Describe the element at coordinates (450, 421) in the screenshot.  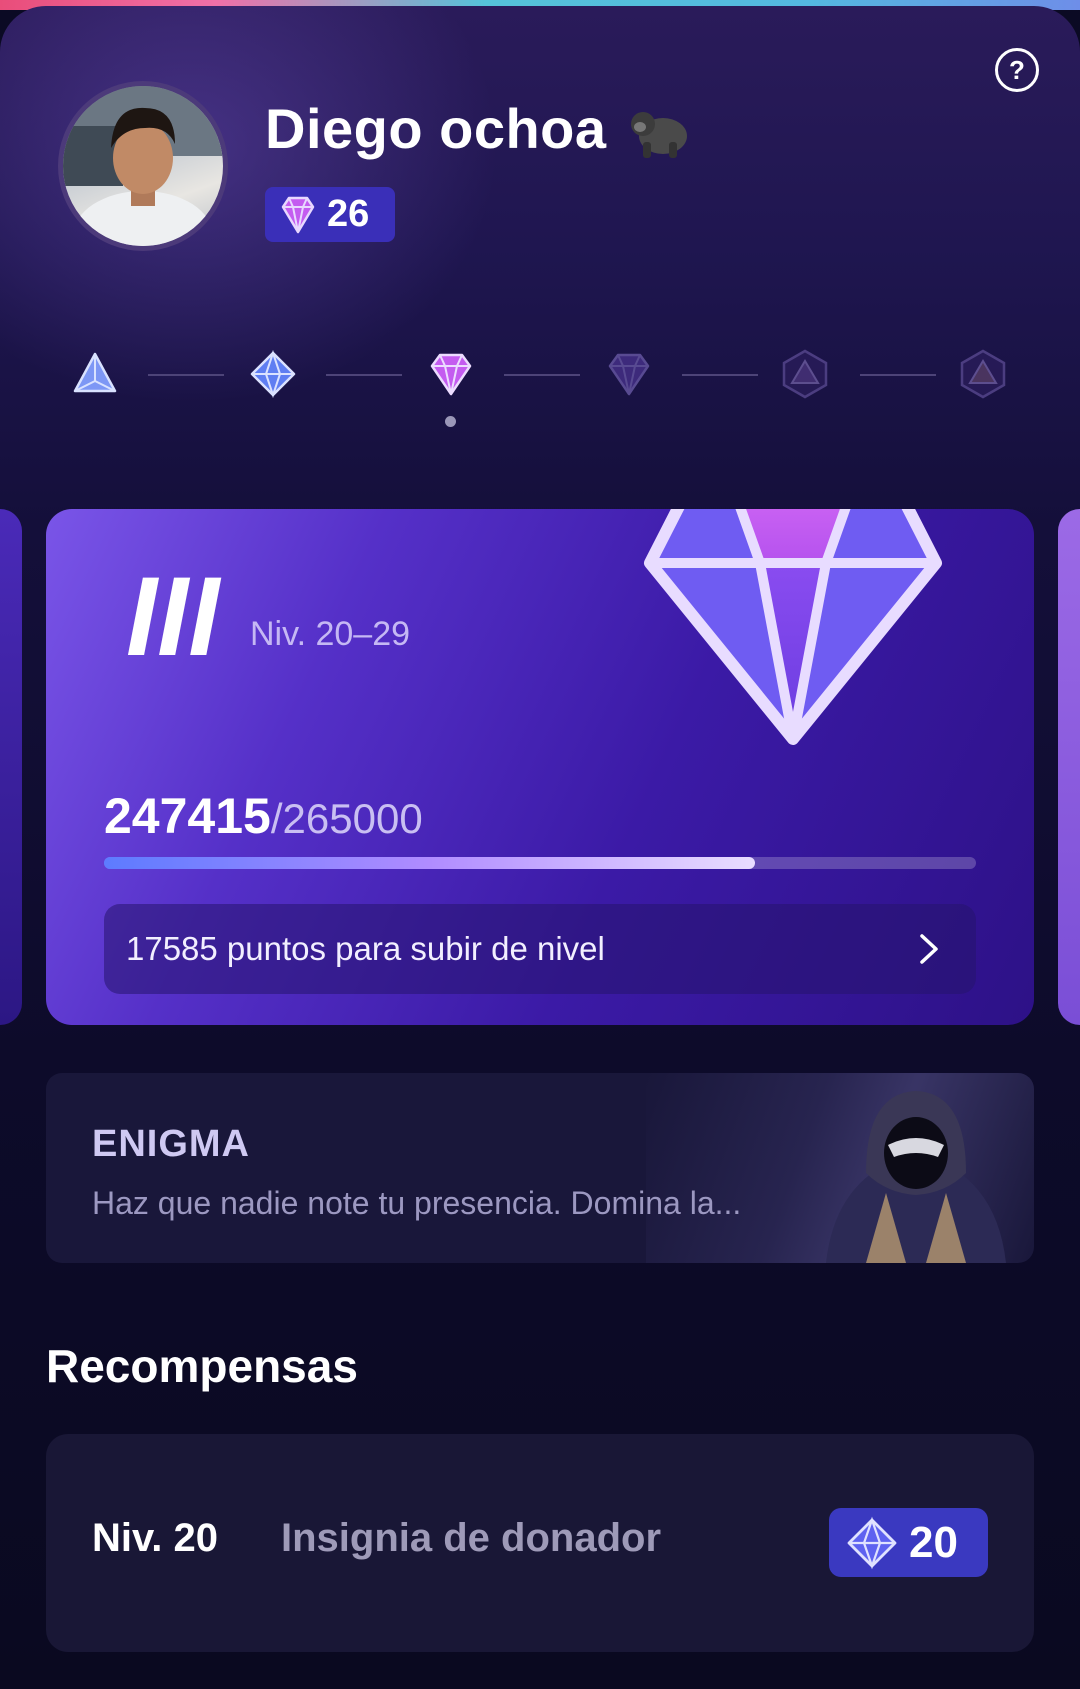
I see `current-tier-indicator` at that location.